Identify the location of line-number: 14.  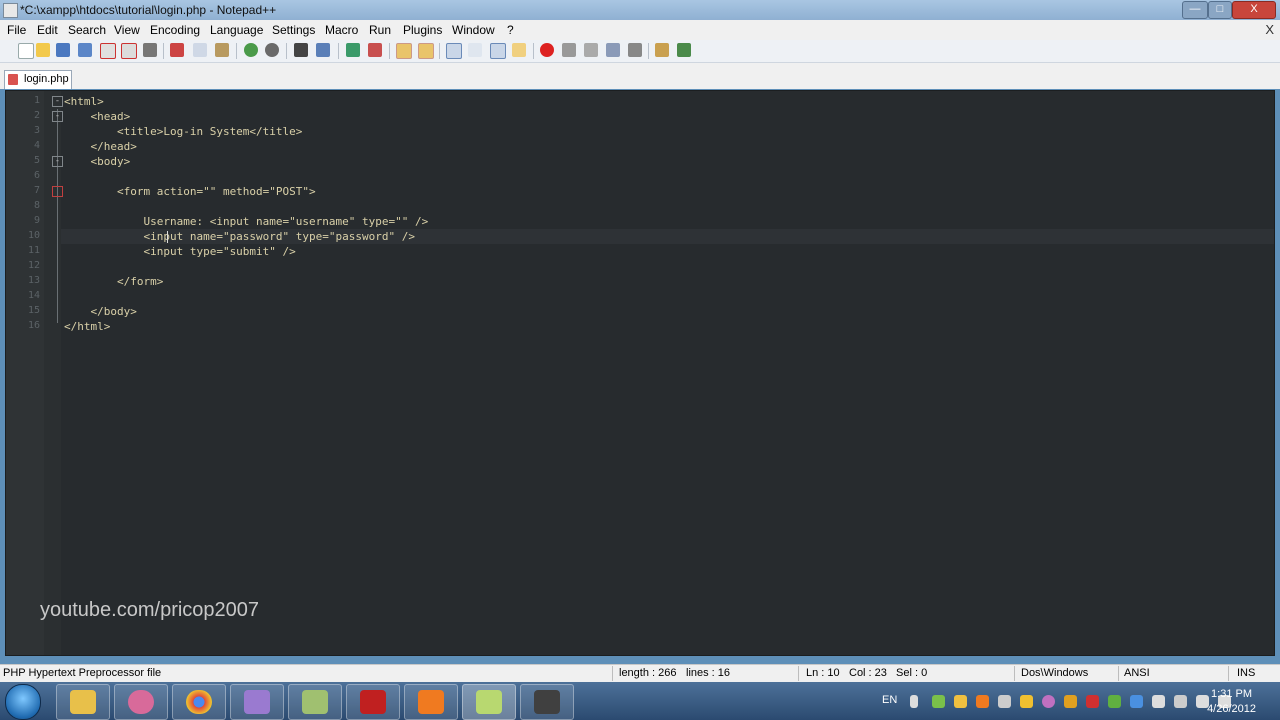
(33, 295).